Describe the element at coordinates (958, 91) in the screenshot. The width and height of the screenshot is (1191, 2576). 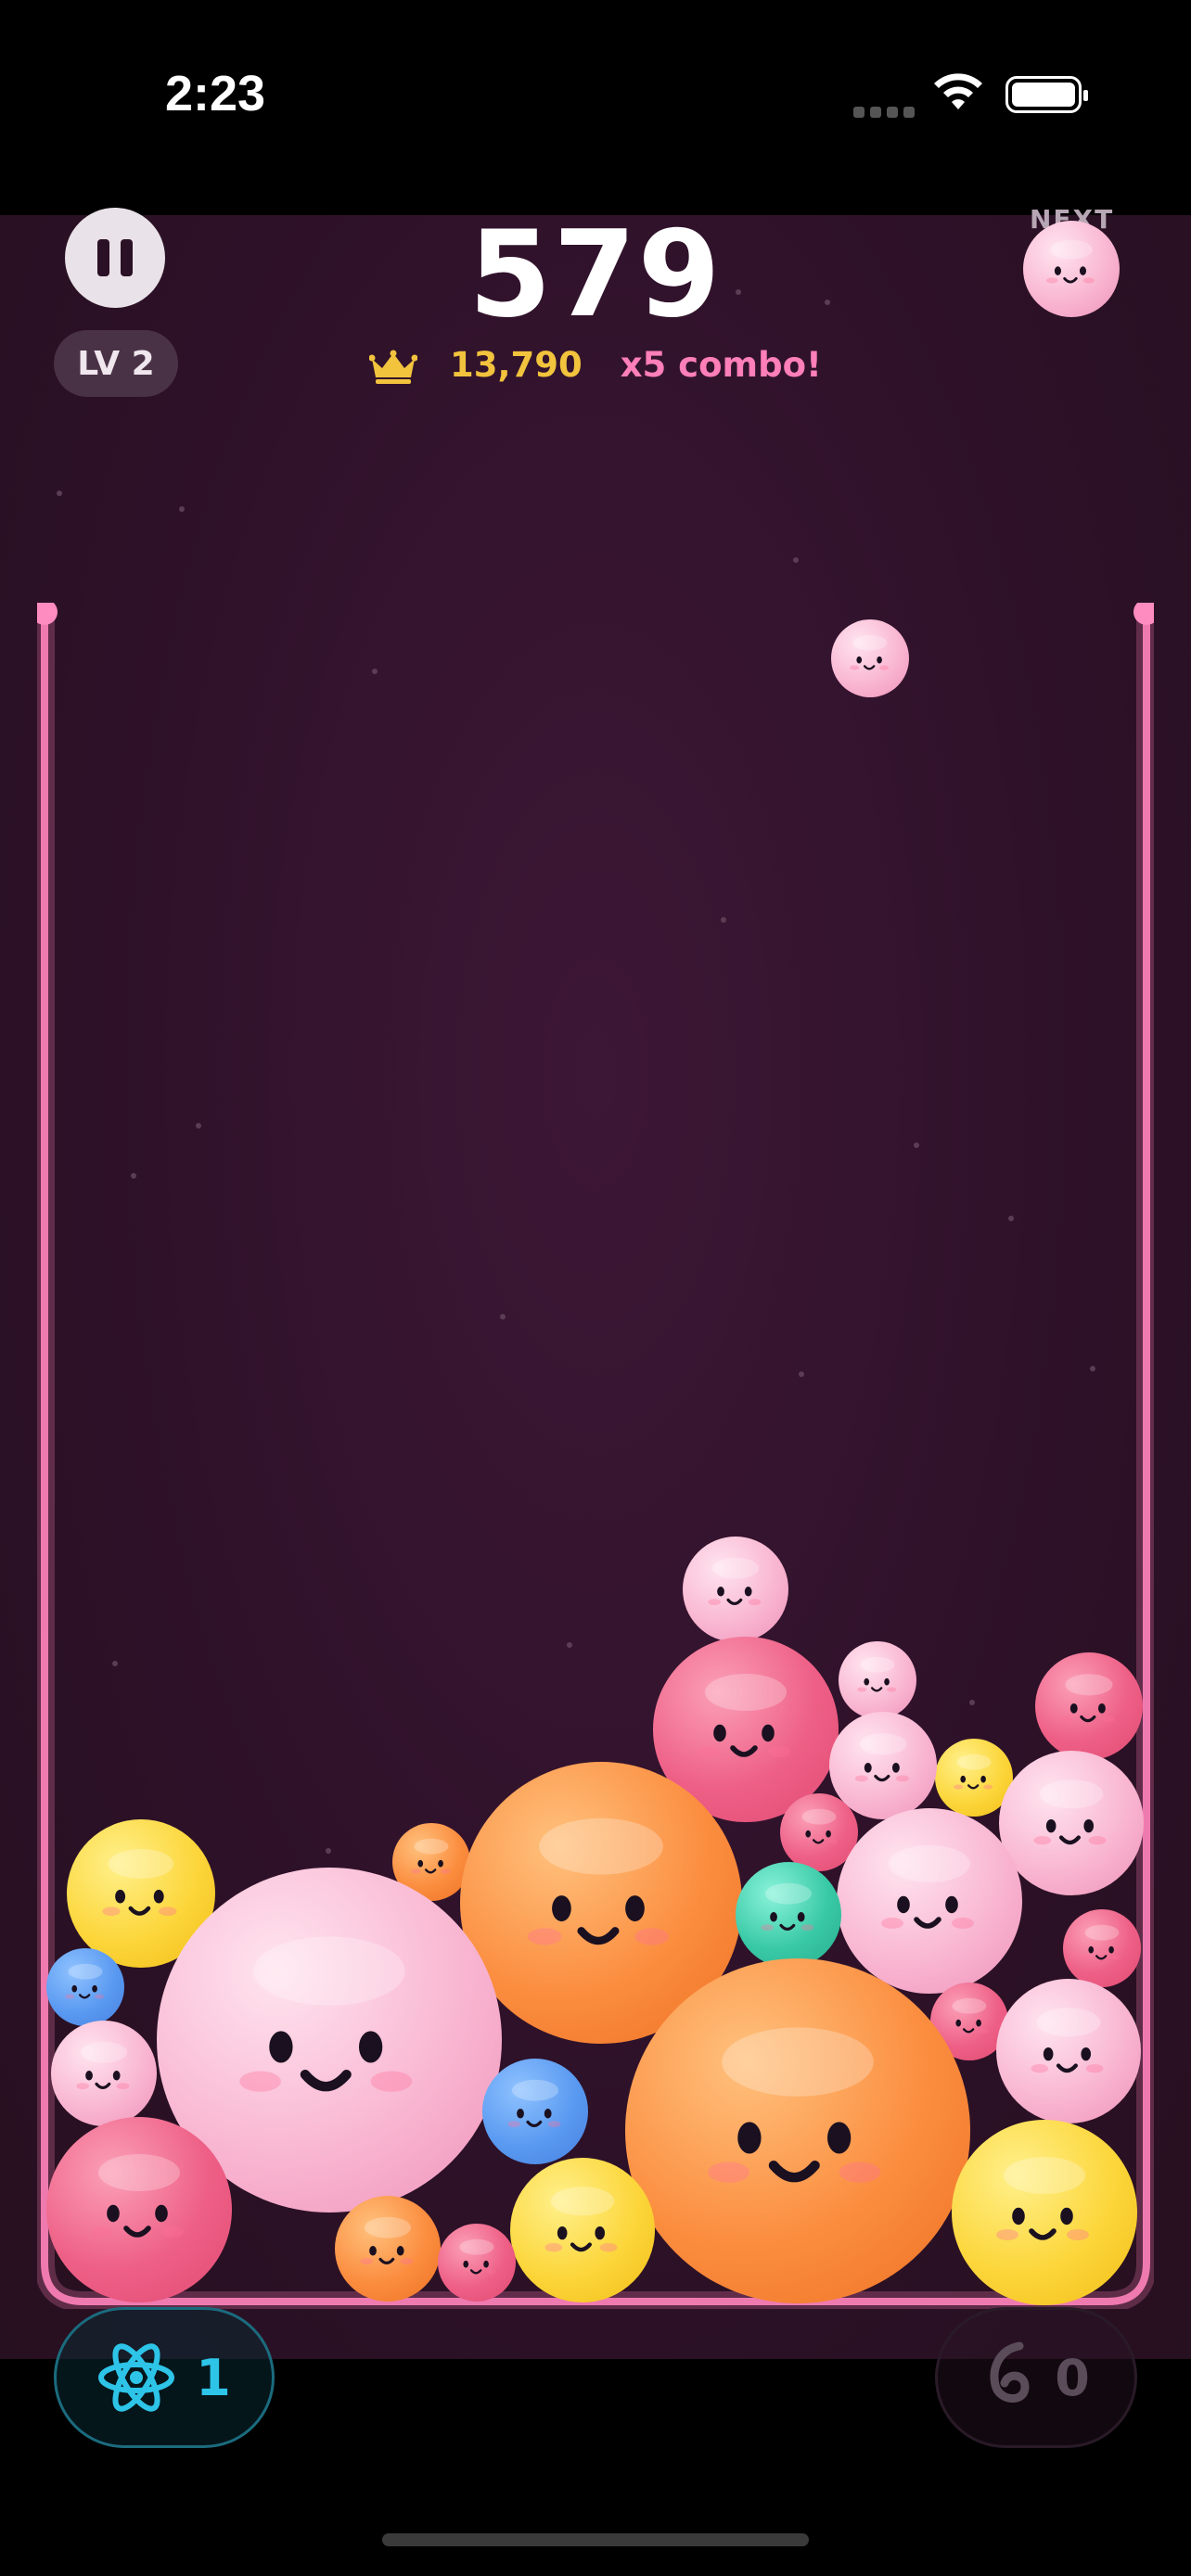
I see `wifi-icon` at that location.